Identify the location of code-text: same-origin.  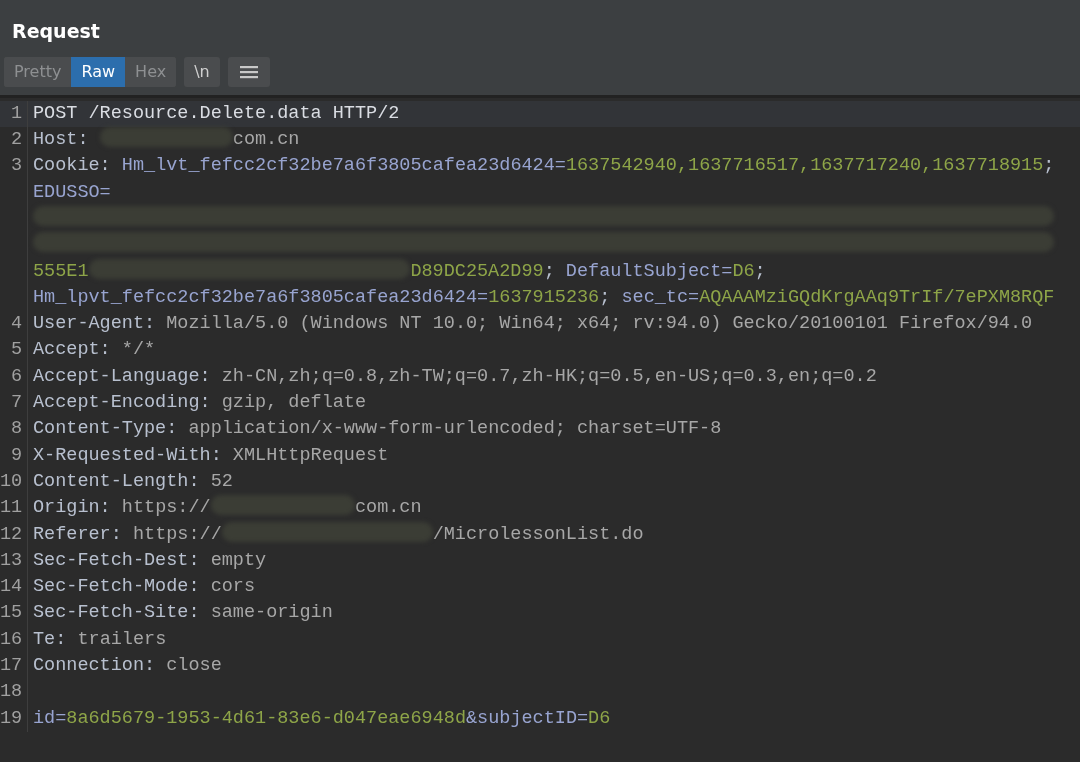
(271, 613).